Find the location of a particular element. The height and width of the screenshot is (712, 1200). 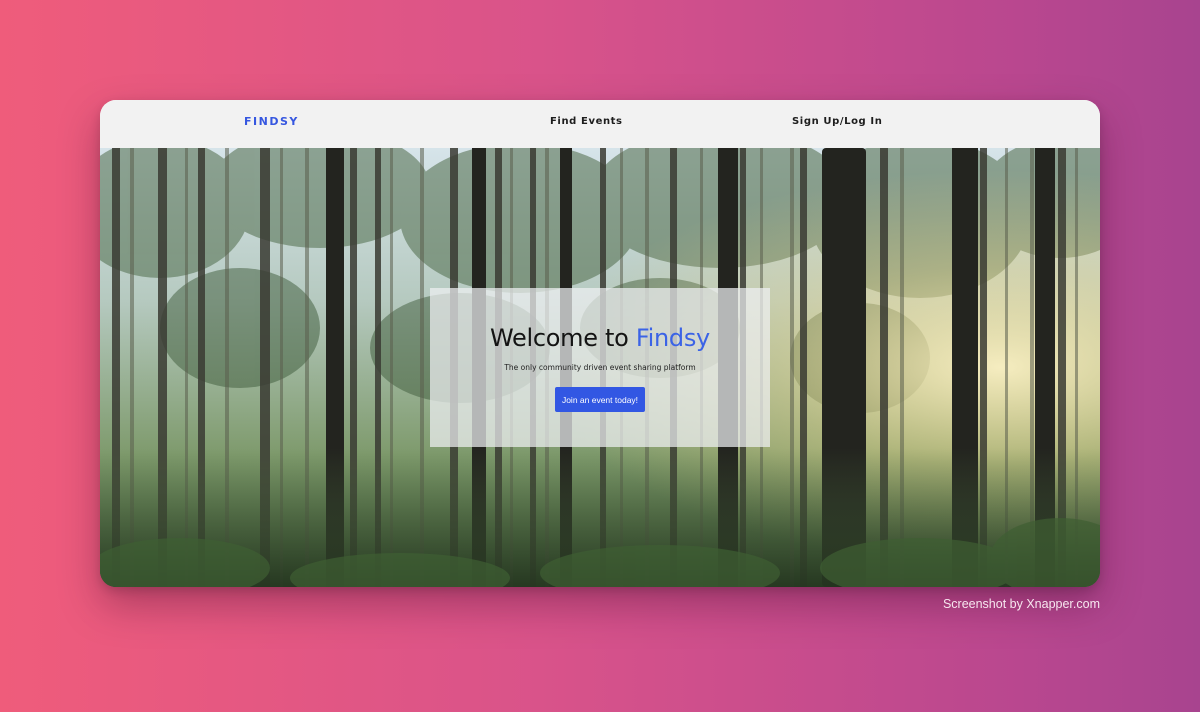

hero-title: Welcome to Findsy is located at coordinates (600, 338).